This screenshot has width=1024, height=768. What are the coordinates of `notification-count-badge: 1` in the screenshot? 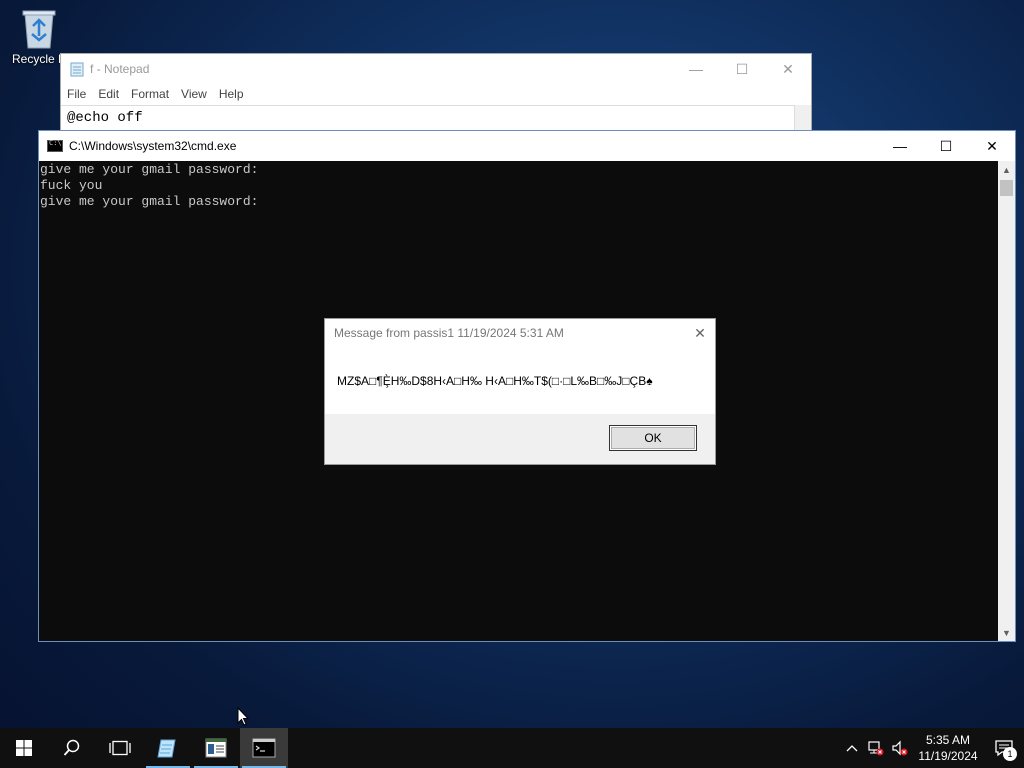 It's located at (1010, 754).